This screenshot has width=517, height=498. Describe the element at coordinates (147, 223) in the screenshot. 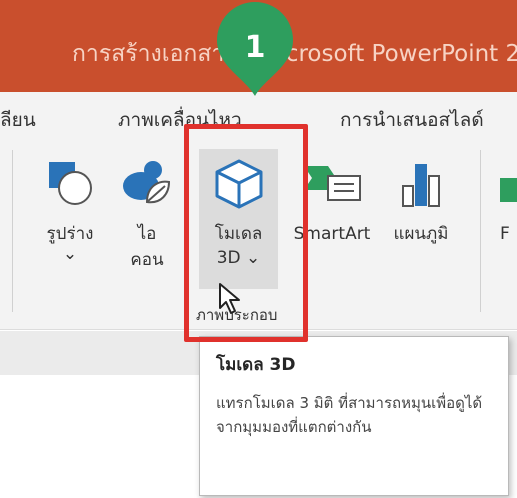

I see `icons-button: ไอ คอน` at that location.